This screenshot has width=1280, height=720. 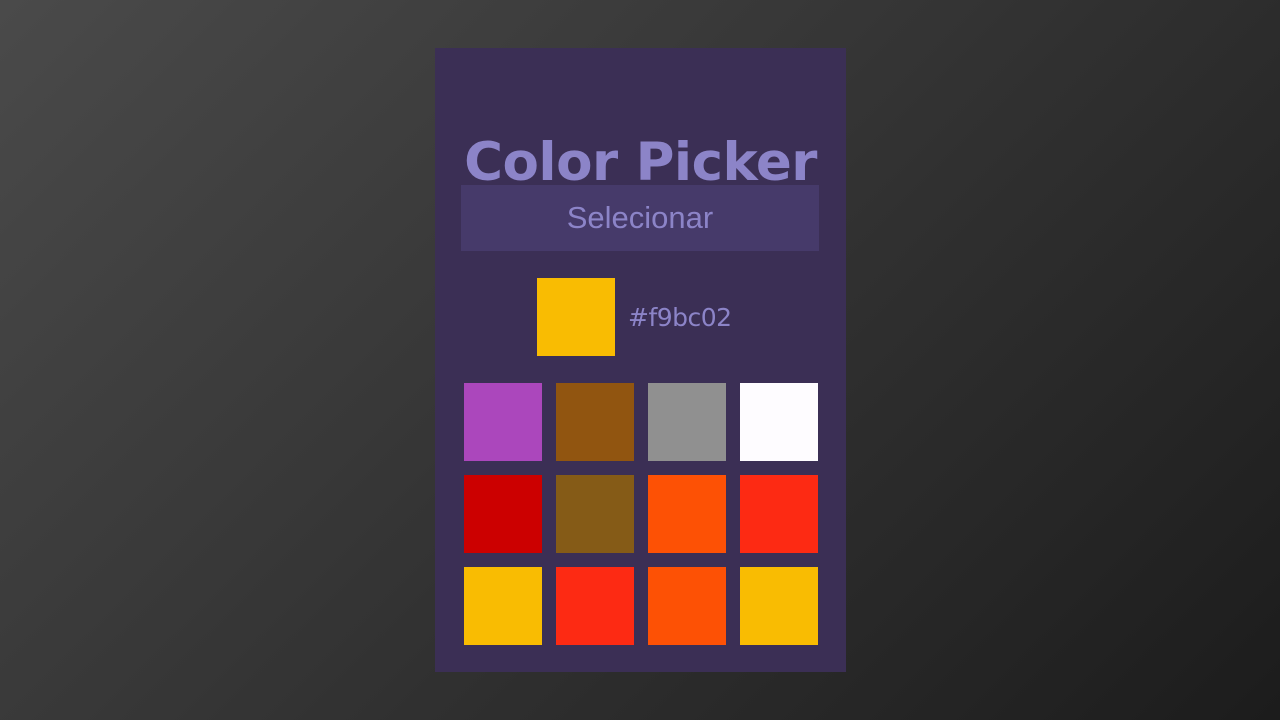 What do you see at coordinates (641, 514) in the screenshot?
I see `swatch-grid` at bounding box center [641, 514].